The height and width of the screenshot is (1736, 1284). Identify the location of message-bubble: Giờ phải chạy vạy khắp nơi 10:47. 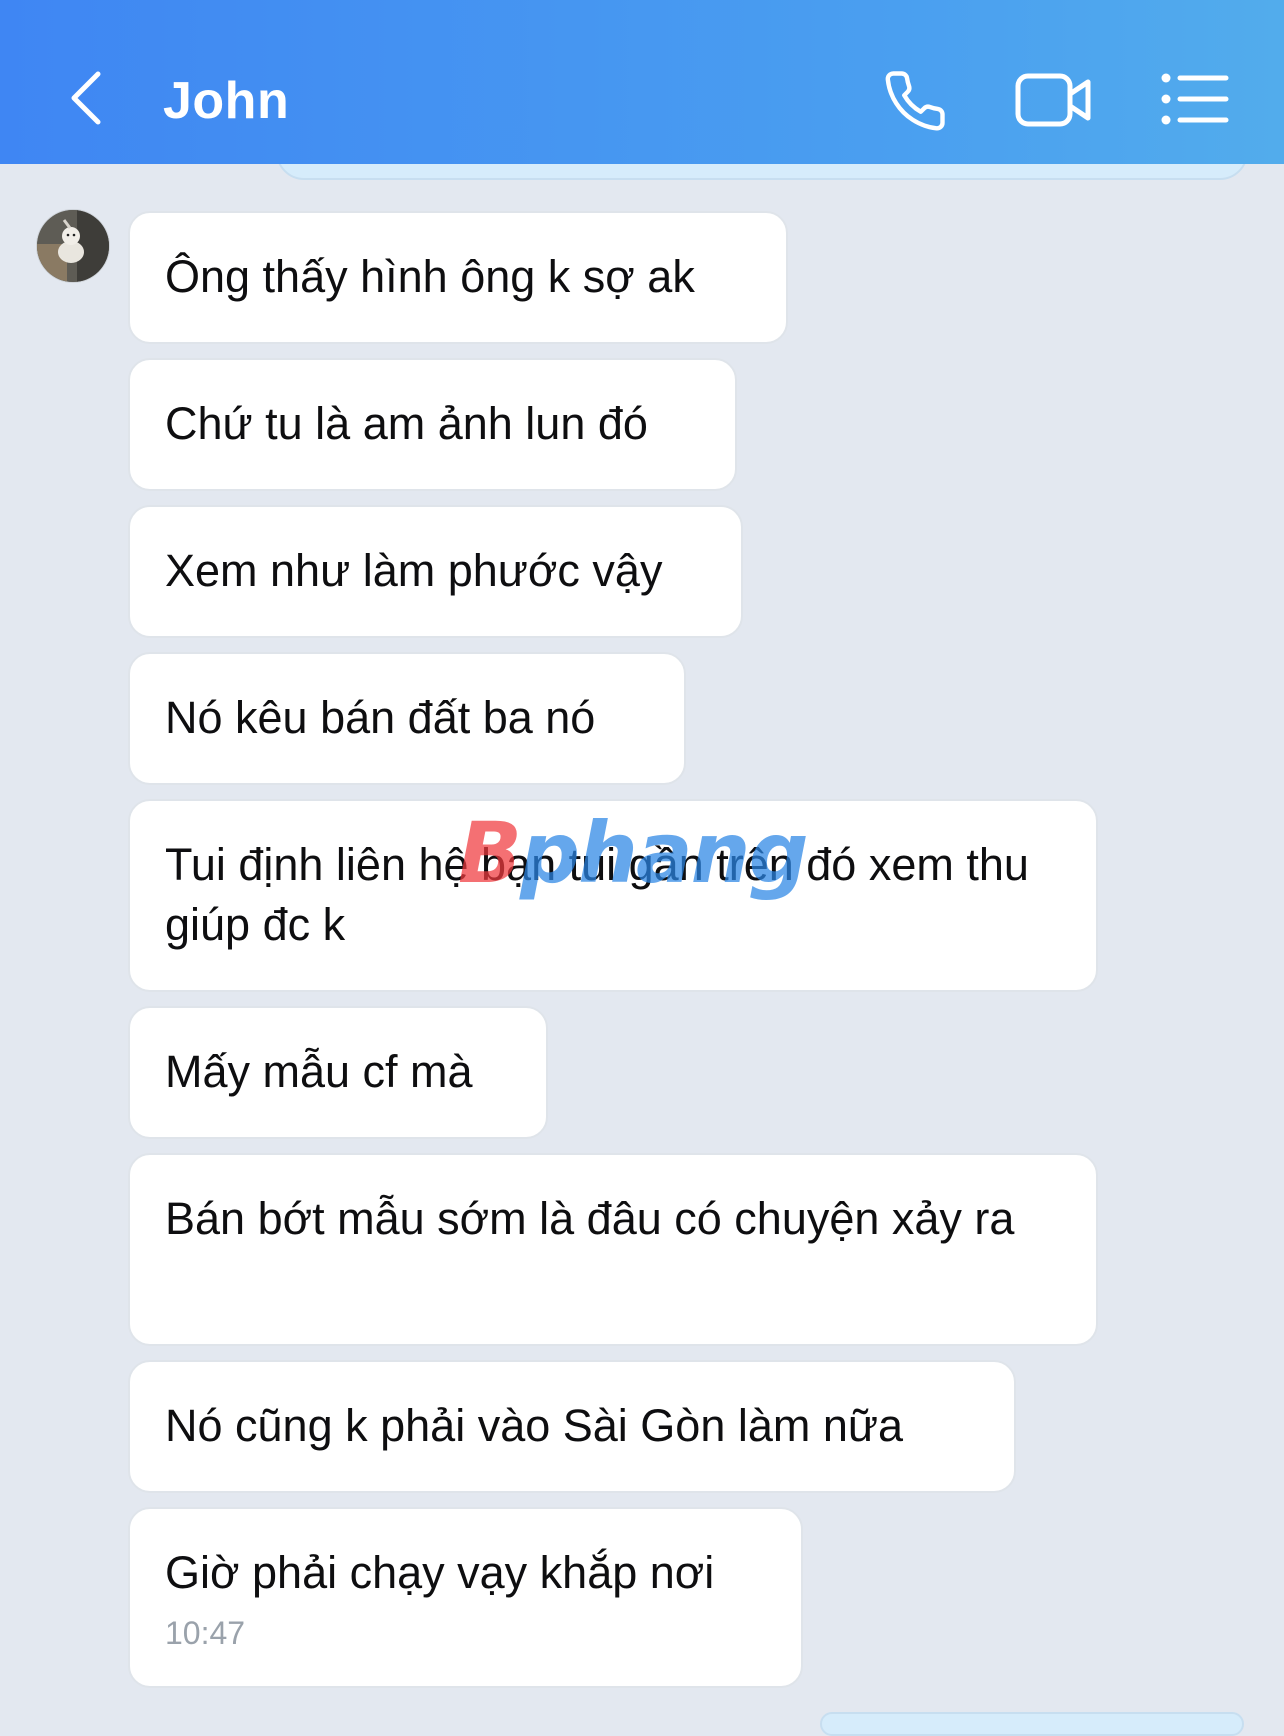
(465, 1597).